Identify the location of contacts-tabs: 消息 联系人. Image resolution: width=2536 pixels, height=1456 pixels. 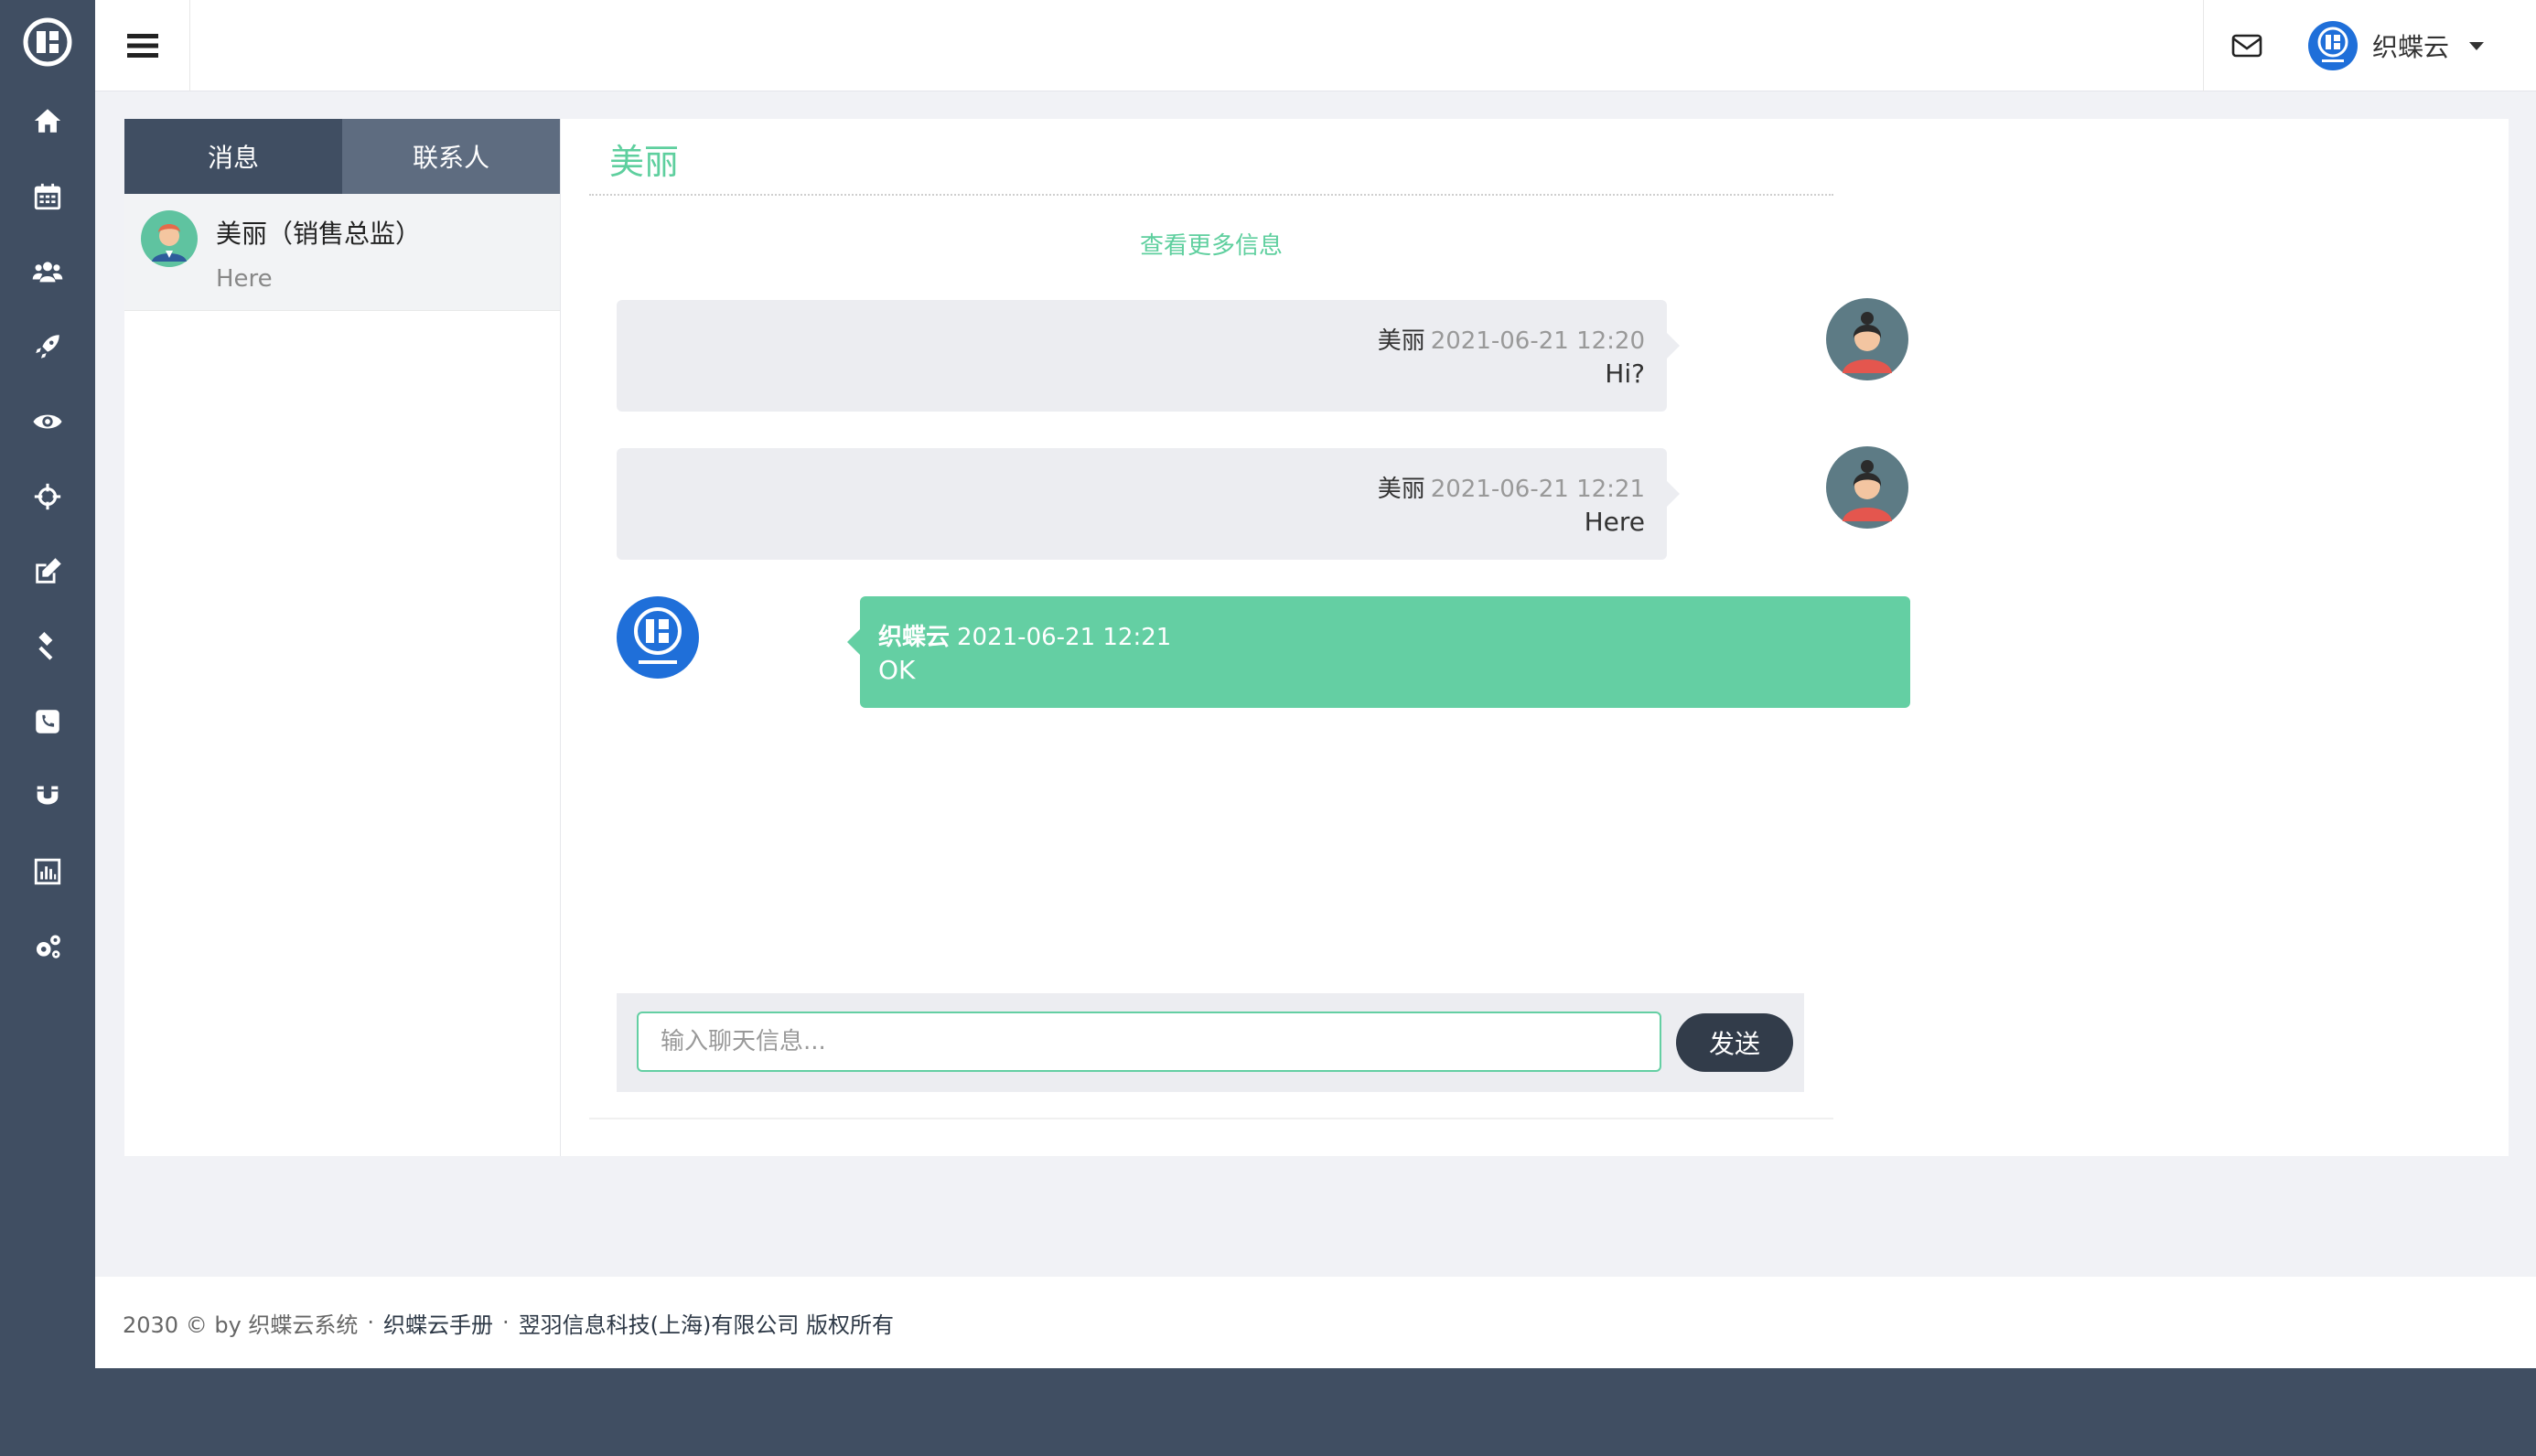
(342, 156).